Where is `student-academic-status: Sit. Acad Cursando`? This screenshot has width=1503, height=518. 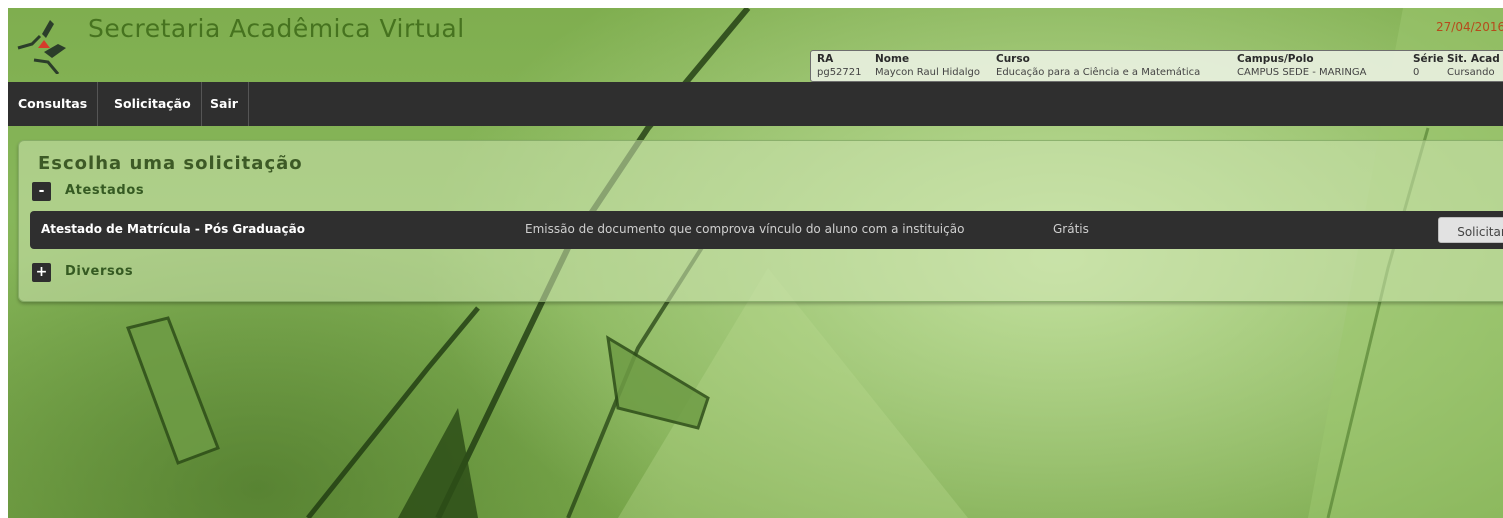
student-academic-status: Sit. Acad Cursando is located at coordinates (1473, 65).